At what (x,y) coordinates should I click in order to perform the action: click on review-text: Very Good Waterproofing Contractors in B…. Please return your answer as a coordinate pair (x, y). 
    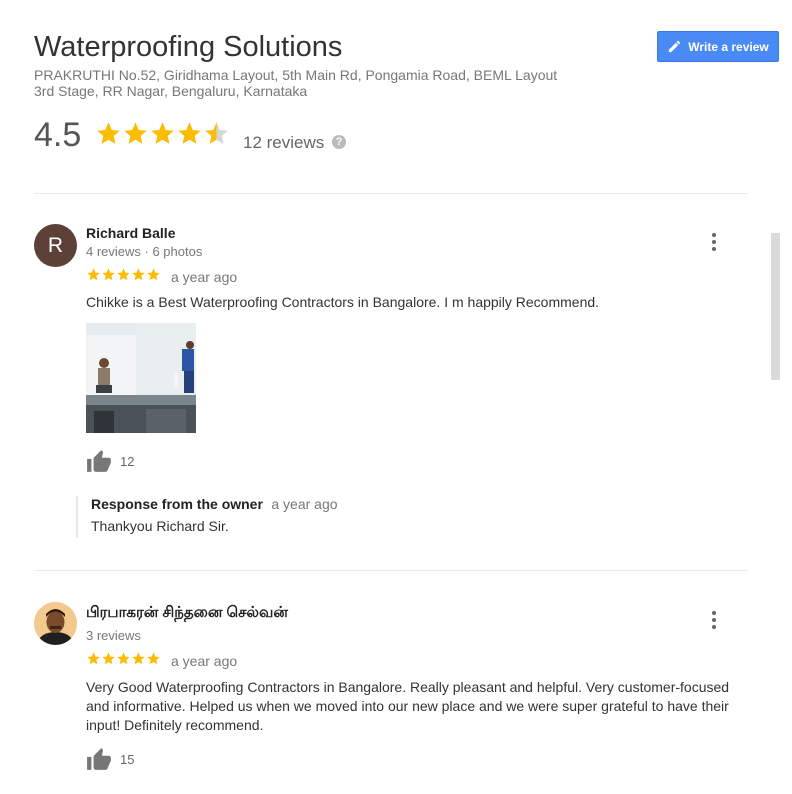
    Looking at the image, I should click on (408, 706).